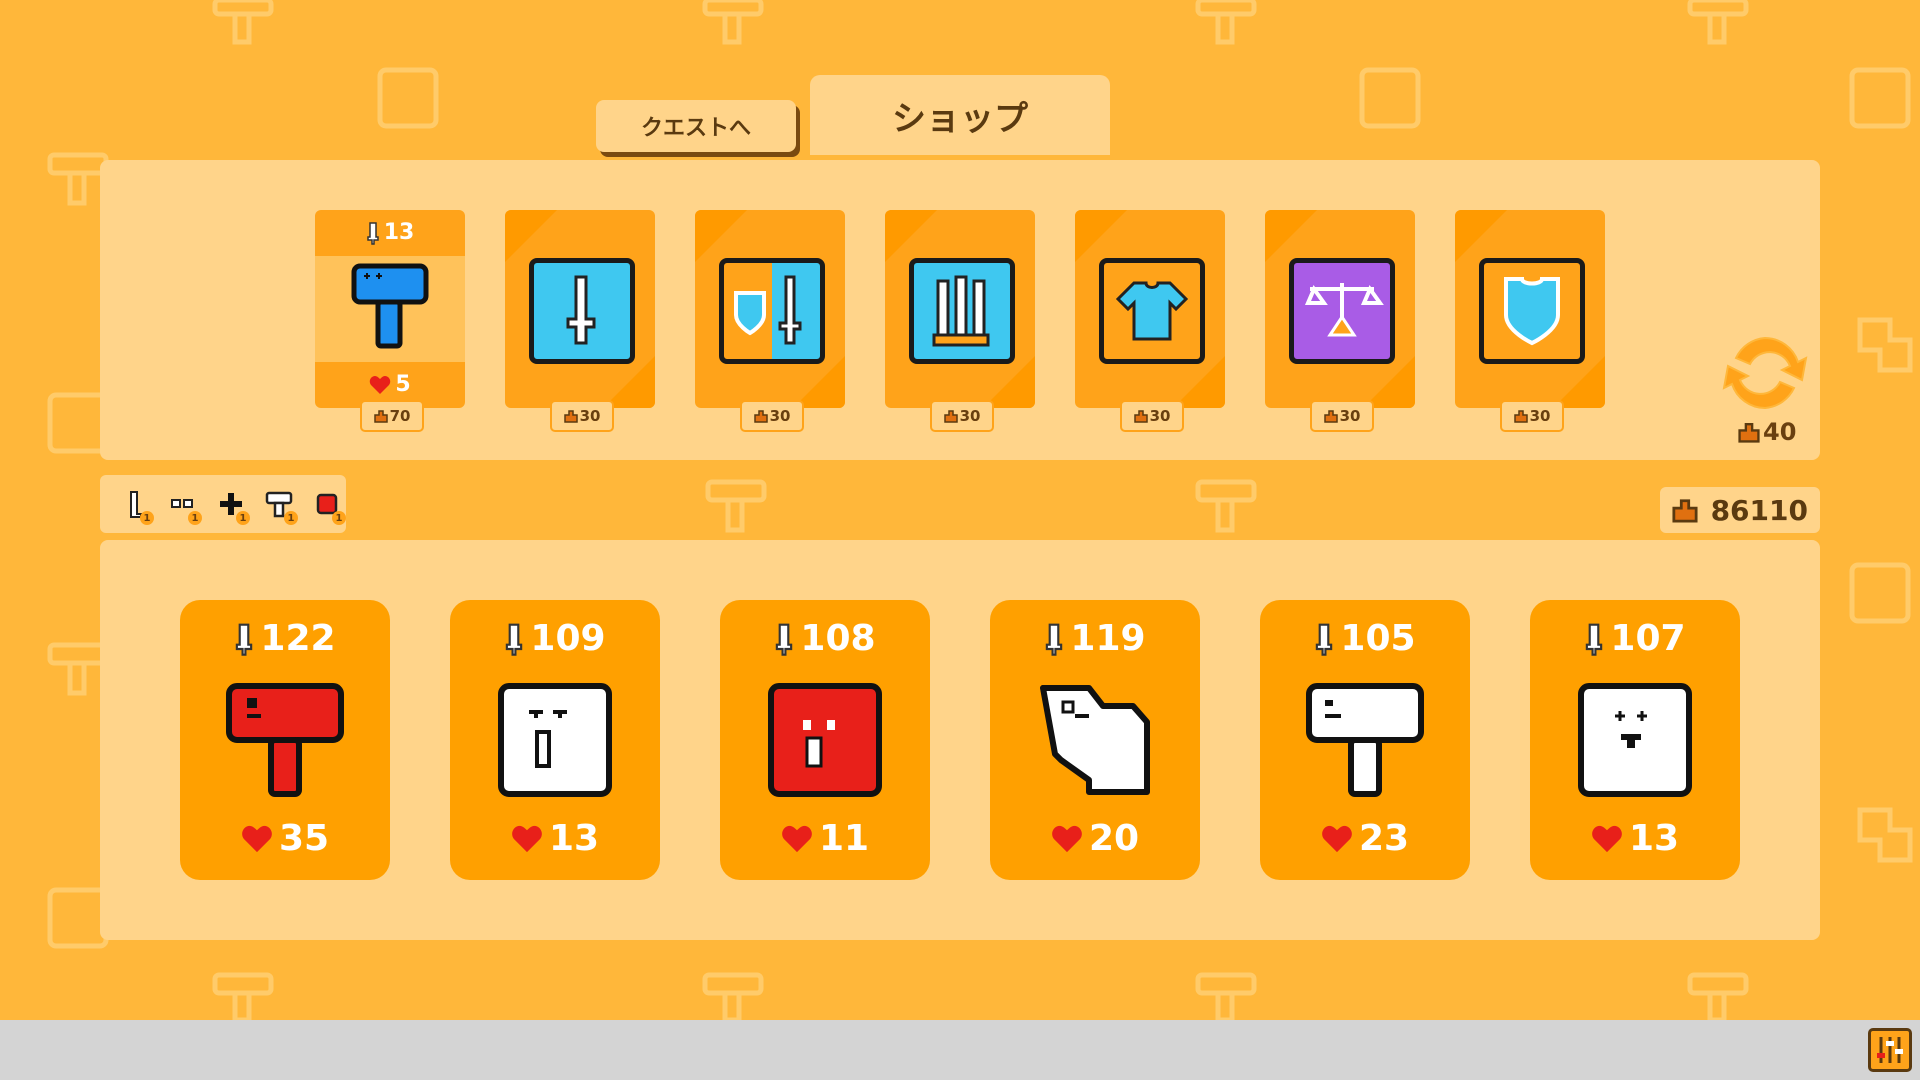  I want to click on tag-plus: 1, so click(232, 506).